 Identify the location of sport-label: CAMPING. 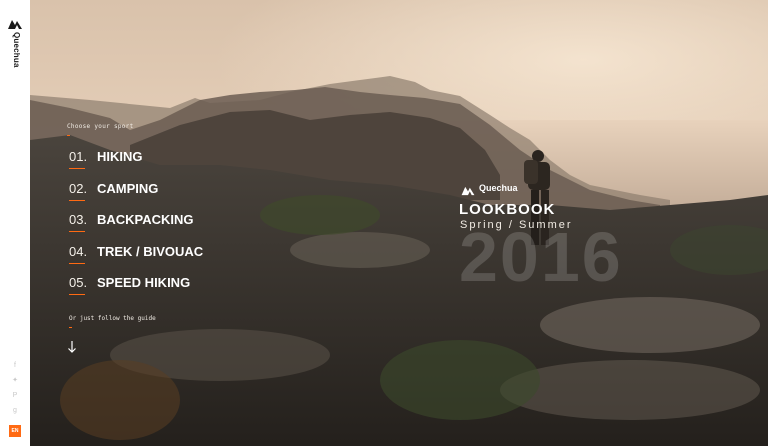
(127, 188).